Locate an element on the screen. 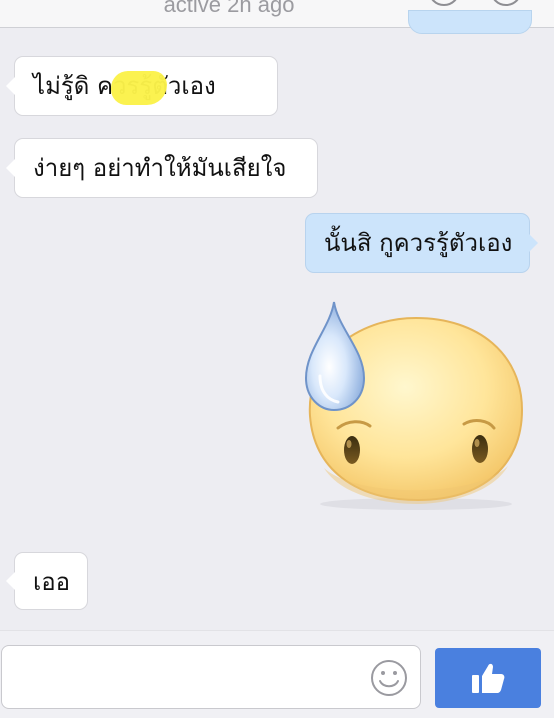 The height and width of the screenshot is (718, 554). info-button is located at coordinates (506, 3).